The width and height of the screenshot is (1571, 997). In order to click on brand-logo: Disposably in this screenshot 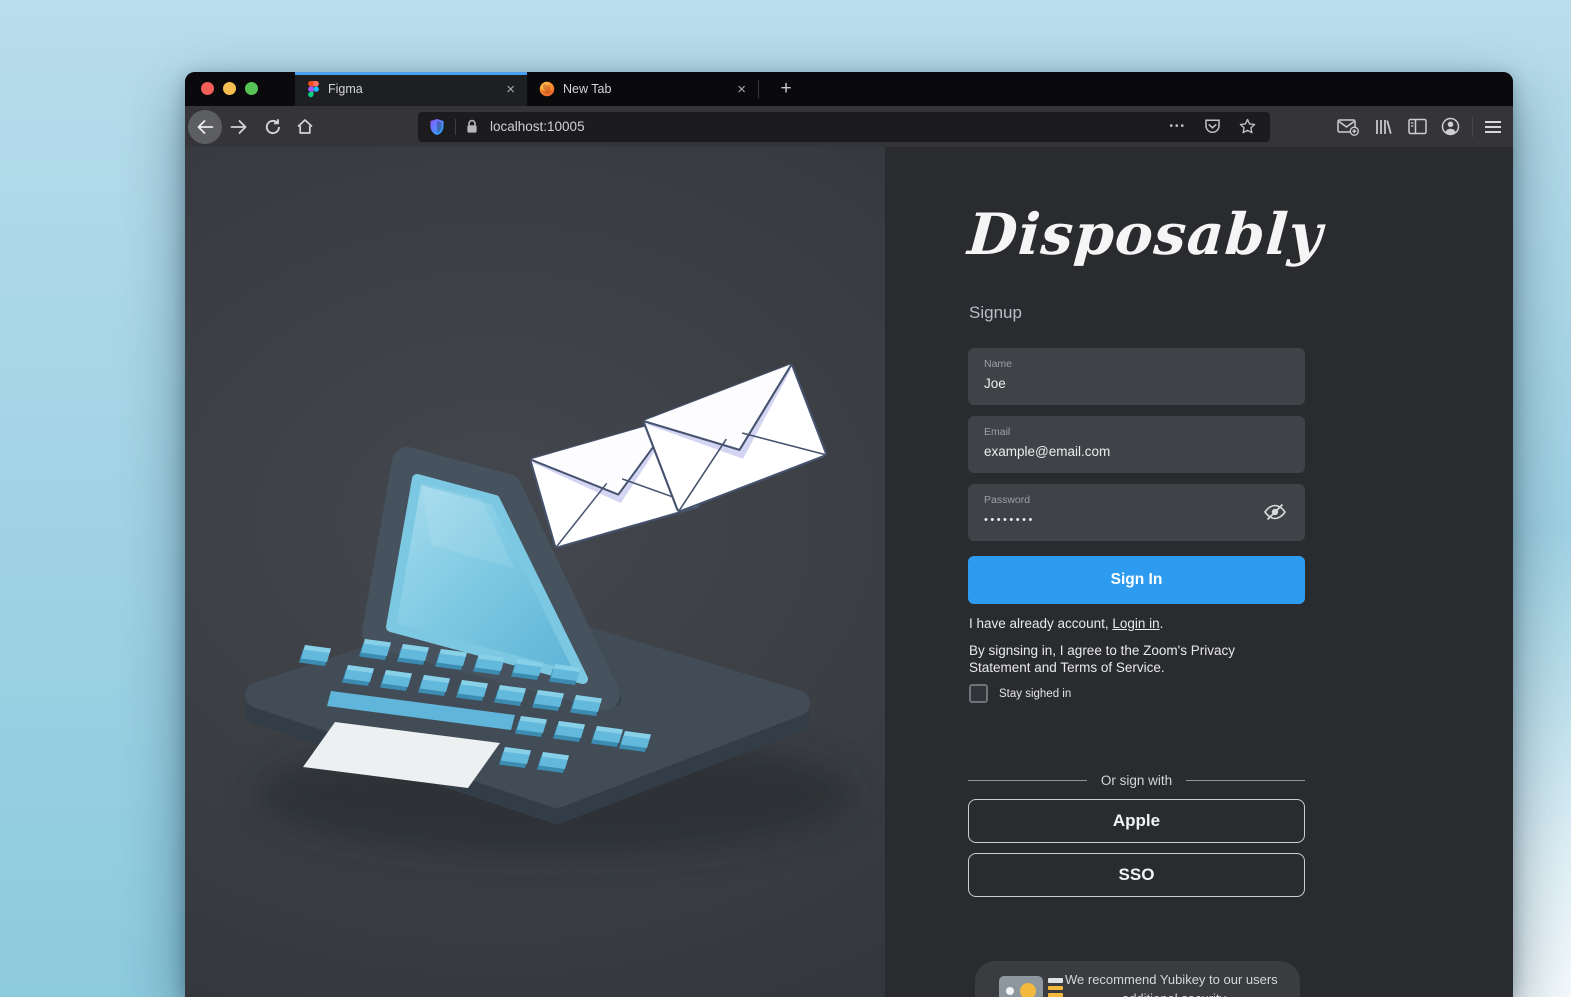, I will do `click(1145, 234)`.